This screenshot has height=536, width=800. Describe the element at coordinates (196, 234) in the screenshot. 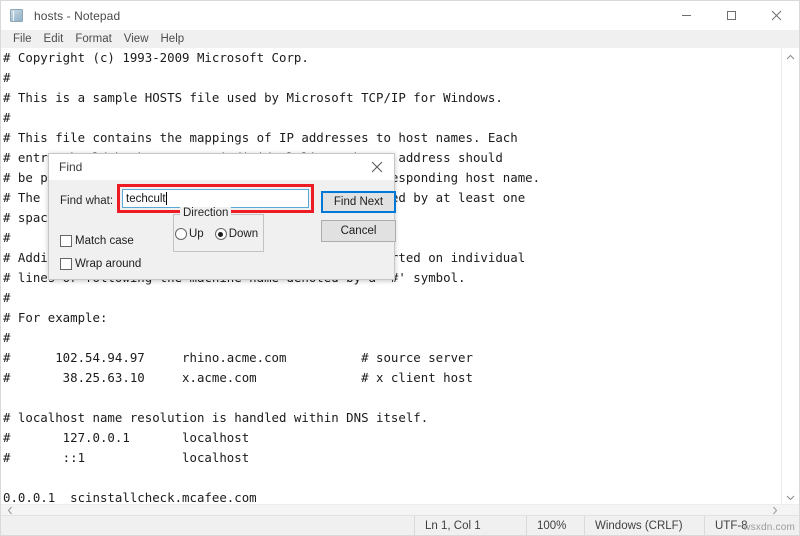

I see `radio-up-label: Up` at that location.